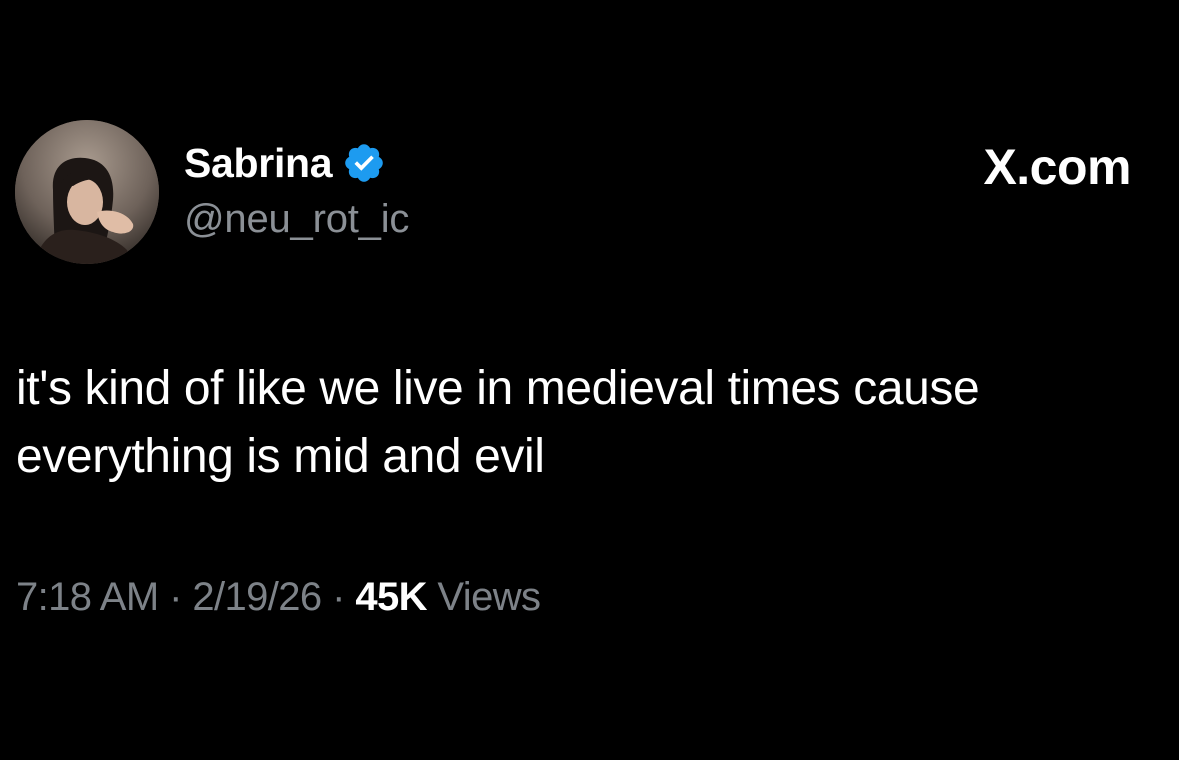 The width and height of the screenshot is (1179, 760). Describe the element at coordinates (87, 597) in the screenshot. I see `tweet-time: 7:18 AM` at that location.